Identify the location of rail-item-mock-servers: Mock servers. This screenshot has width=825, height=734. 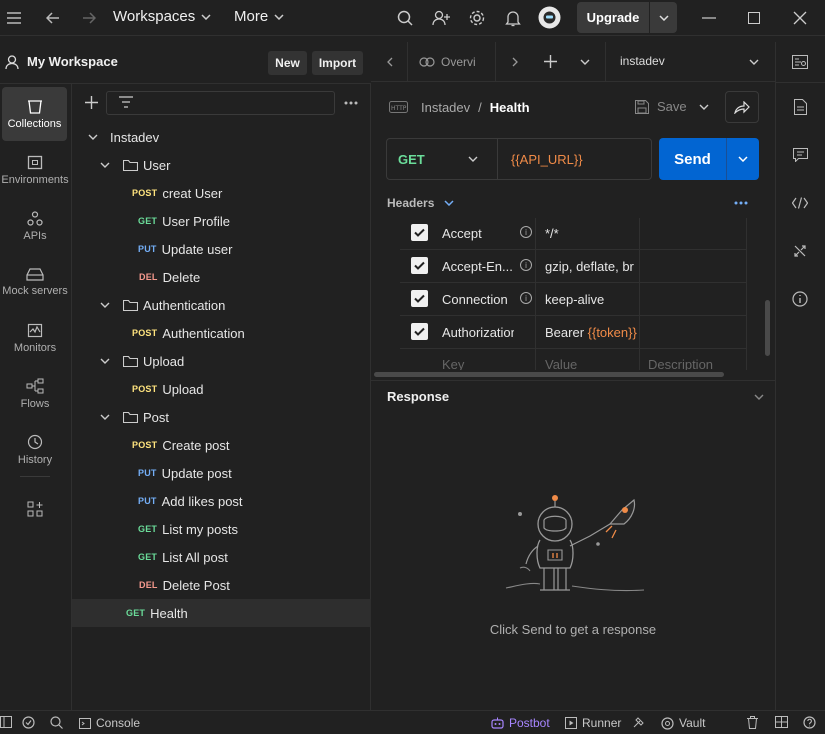
(35, 282).